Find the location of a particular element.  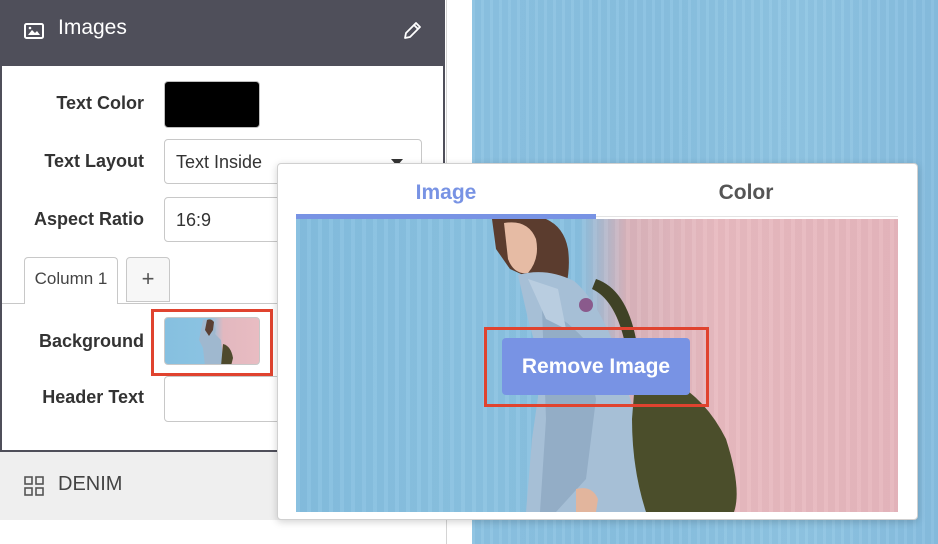

add-column-button: + is located at coordinates (148, 279).